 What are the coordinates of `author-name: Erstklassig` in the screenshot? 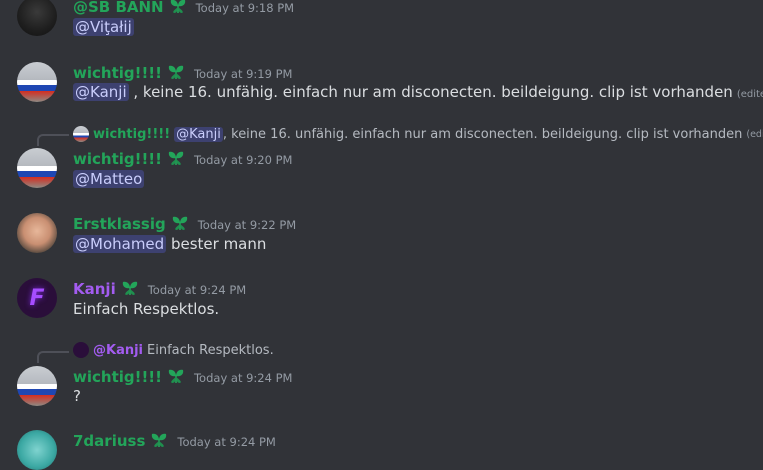 It's located at (119, 224).